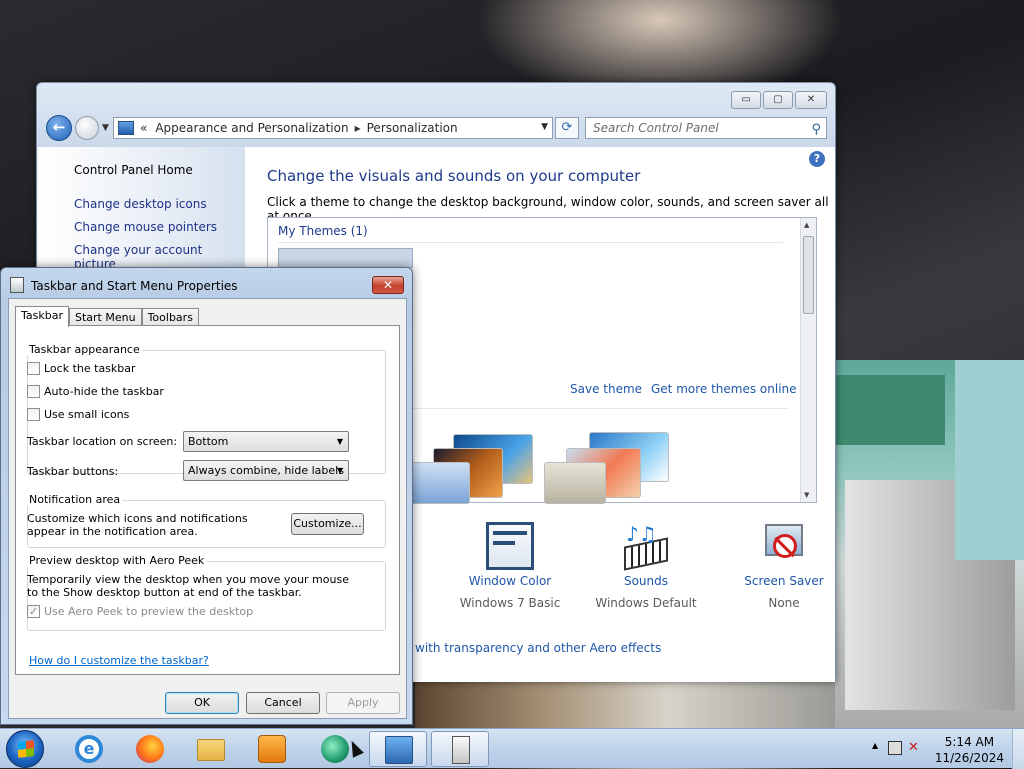 The width and height of the screenshot is (1024, 769). I want to click on theme-list-scrollbar: ▲ ▼, so click(808, 360).